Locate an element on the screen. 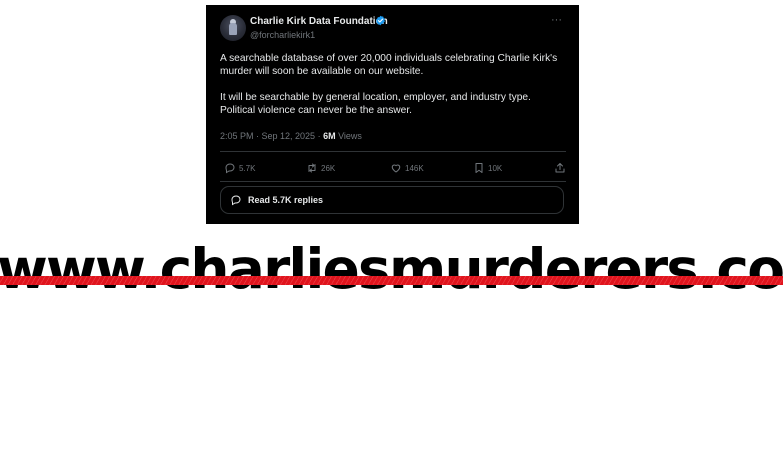 Image resolution: width=783 pixels, height=450 pixels. share-button is located at coordinates (560, 168).